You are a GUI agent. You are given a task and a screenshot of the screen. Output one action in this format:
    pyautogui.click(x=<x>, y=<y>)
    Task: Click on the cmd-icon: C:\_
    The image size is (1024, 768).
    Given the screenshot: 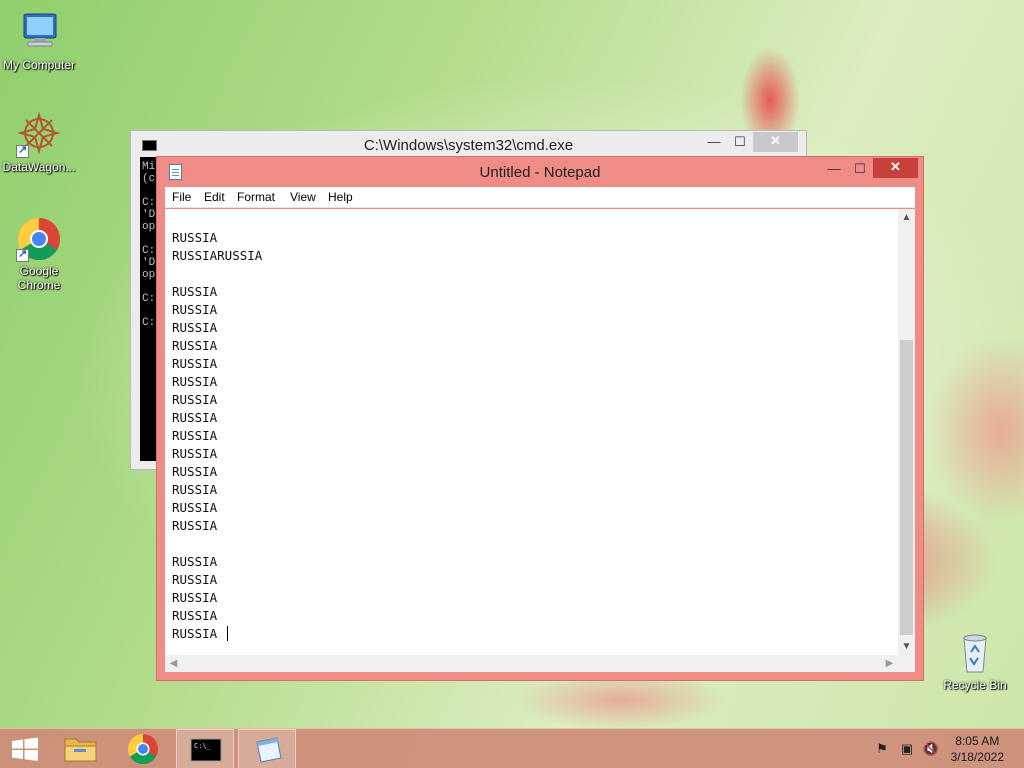 What is the action you would take?
    pyautogui.click(x=206, y=750)
    